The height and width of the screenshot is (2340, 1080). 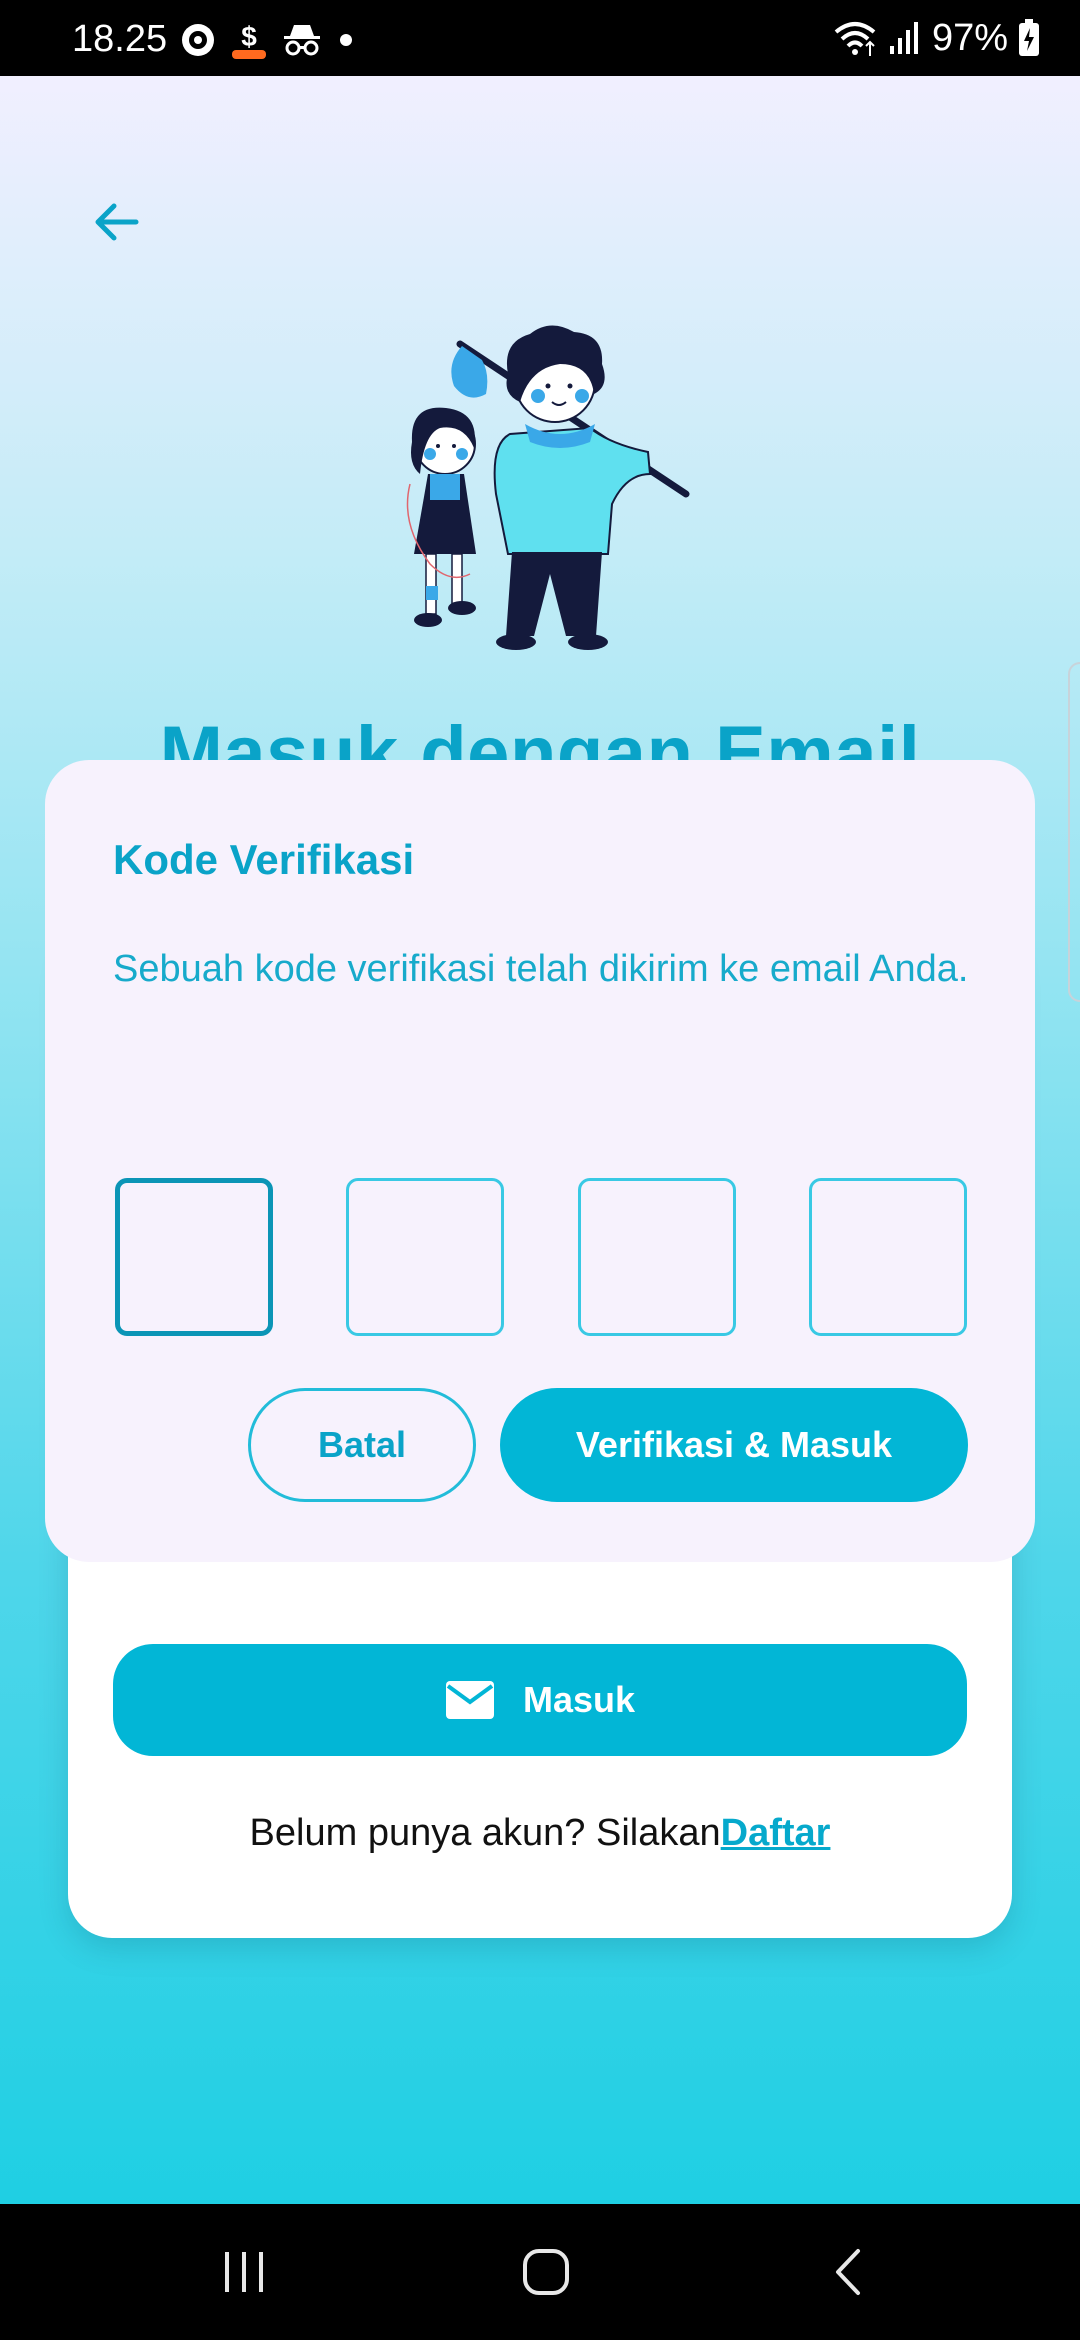 What do you see at coordinates (346, 40) in the screenshot?
I see `dot-icon` at bounding box center [346, 40].